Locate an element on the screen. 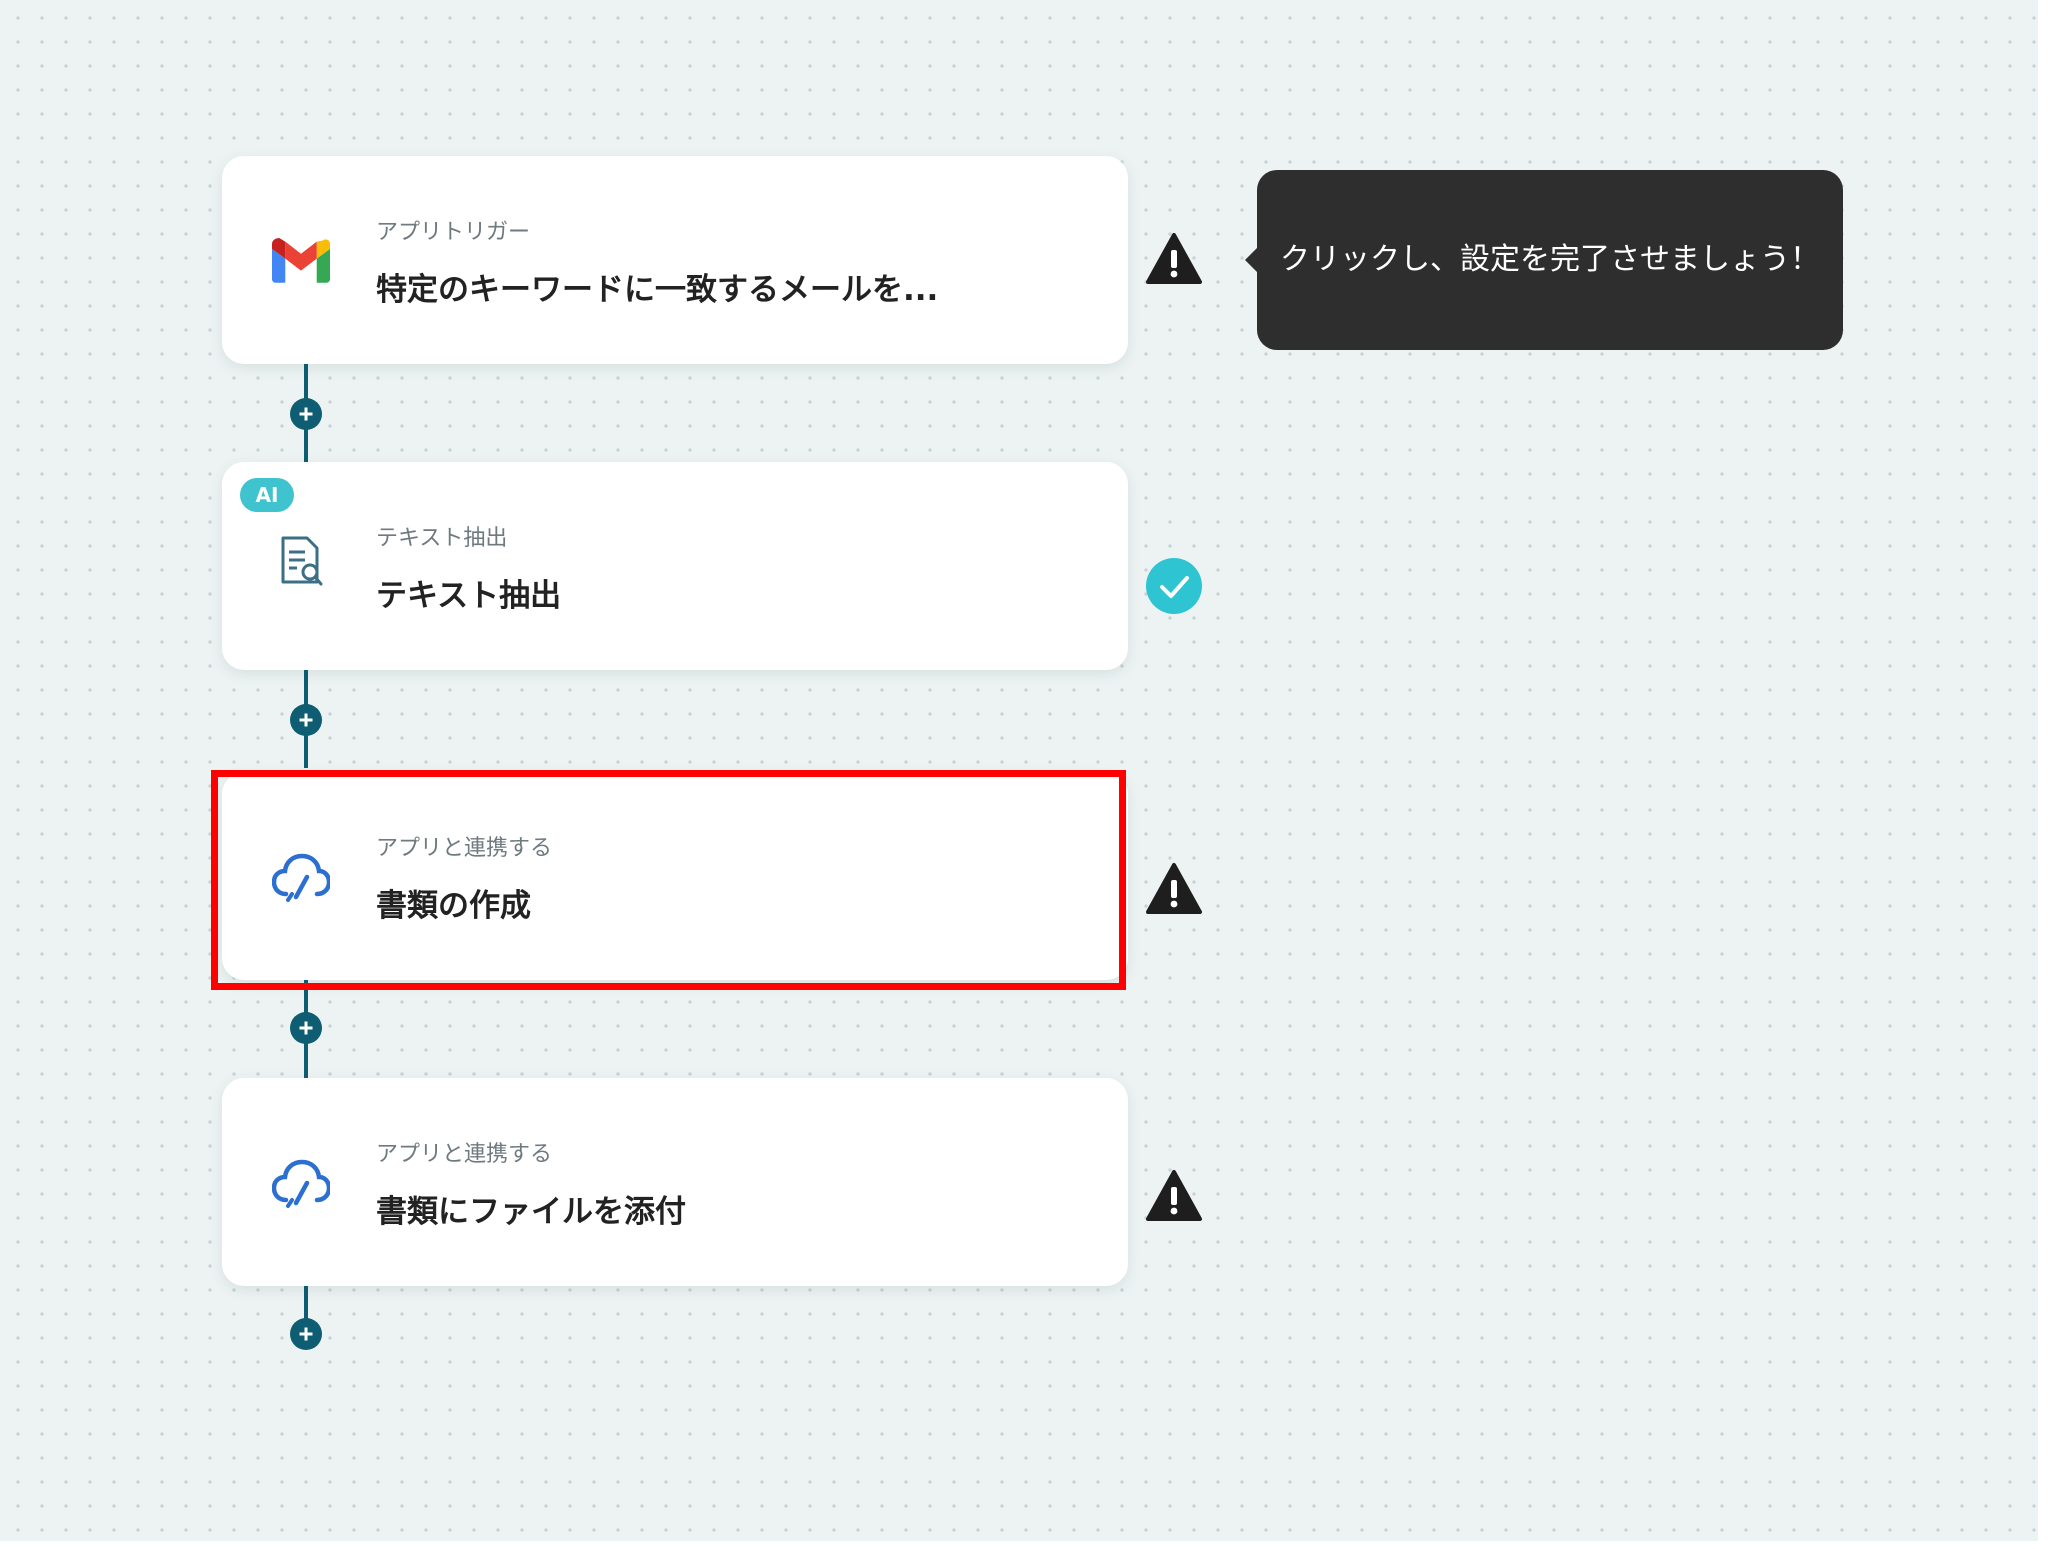 This screenshot has width=2048, height=1549. step-card-create-document: アプリと連携する 書類の作成 is located at coordinates (675, 876).